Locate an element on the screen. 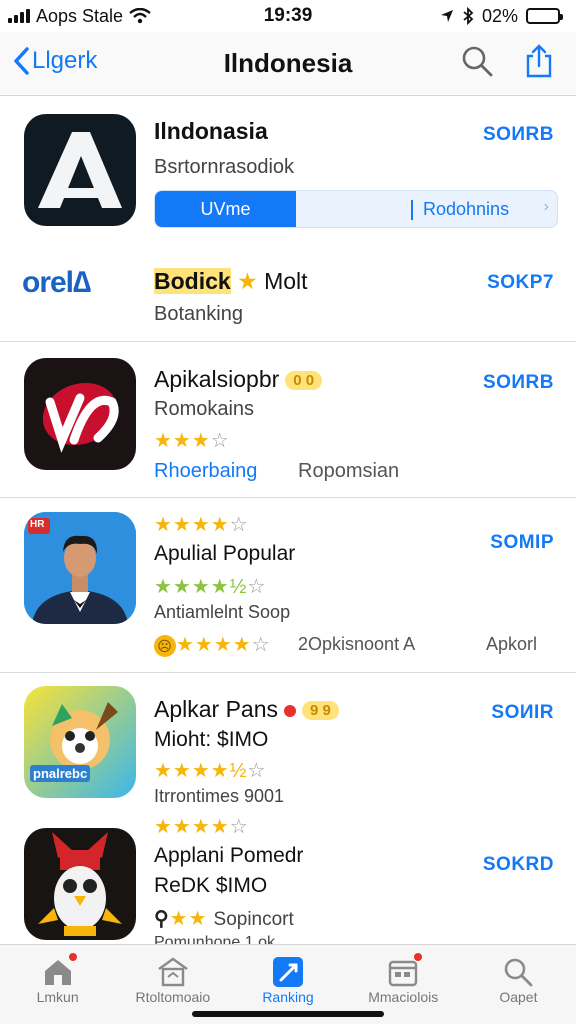 This screenshot has width=576, height=1024. app-subtitle: Antiamlelnt Soop is located at coordinates (222, 612).